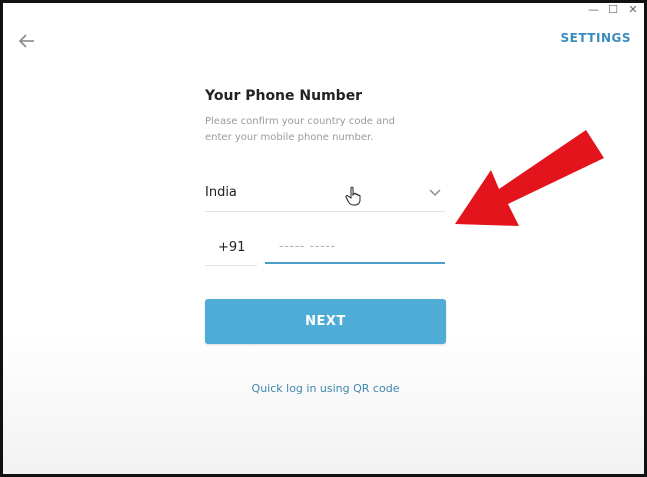  What do you see at coordinates (284, 96) in the screenshot?
I see `page-title: Your Phone Number` at bounding box center [284, 96].